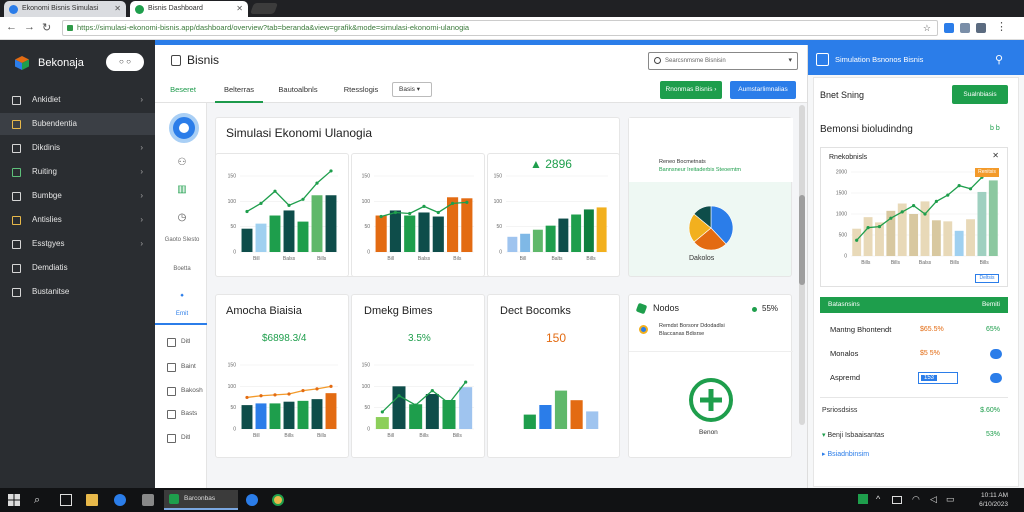 This screenshot has width=1024, height=512. Describe the element at coordinates (557, 259) in the screenshot. I see `x-tick-label: Balts` at that location.